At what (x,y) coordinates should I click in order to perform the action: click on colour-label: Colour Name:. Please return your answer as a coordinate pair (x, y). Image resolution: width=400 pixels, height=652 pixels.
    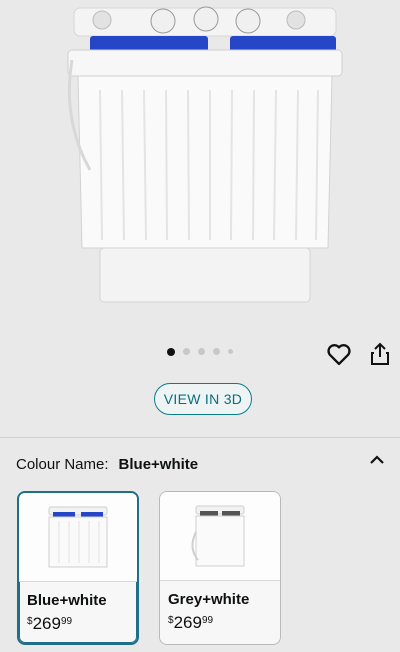
    Looking at the image, I should click on (62, 464).